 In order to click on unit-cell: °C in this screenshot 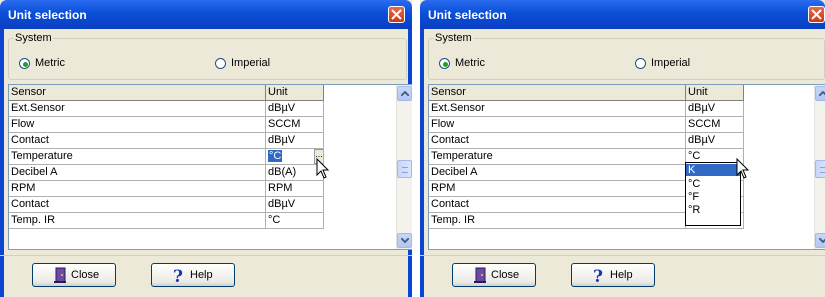, I will do `click(295, 221)`.